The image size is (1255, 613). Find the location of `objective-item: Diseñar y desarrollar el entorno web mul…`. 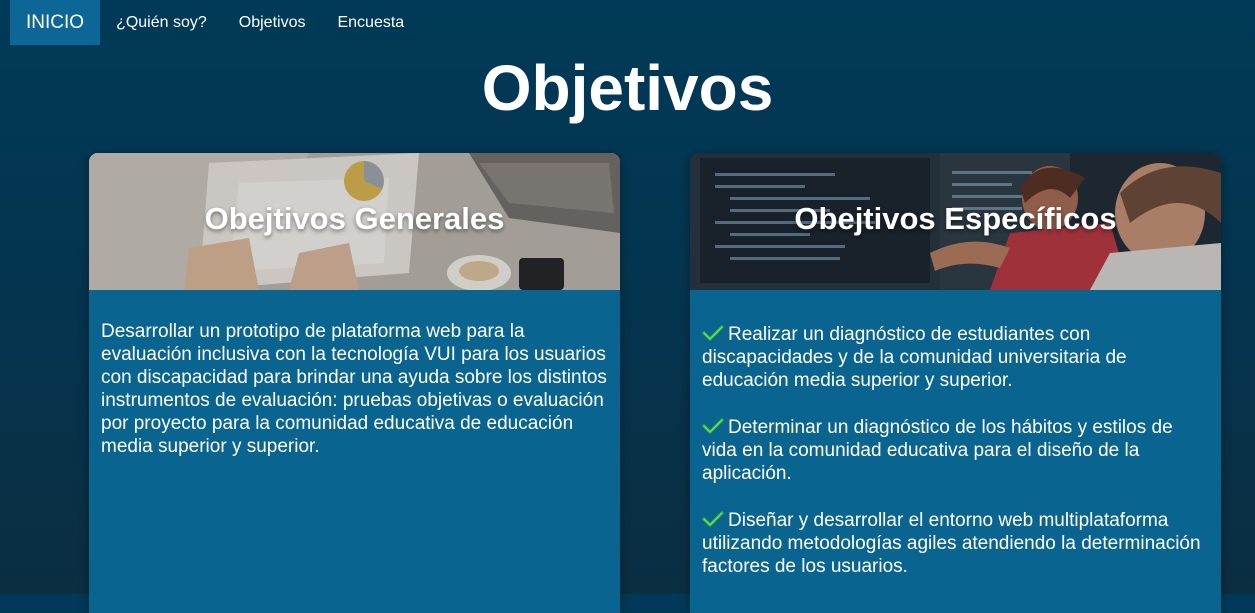

objective-item: Diseñar y desarrollar el entorno web mul… is located at coordinates (955, 543).